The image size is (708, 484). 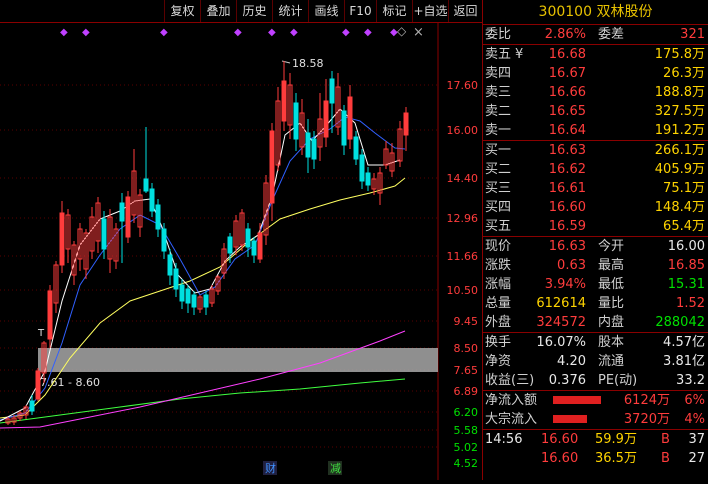 I want to click on weibi-row: 委比 2.86% 委差 321, so click(x=595, y=34).